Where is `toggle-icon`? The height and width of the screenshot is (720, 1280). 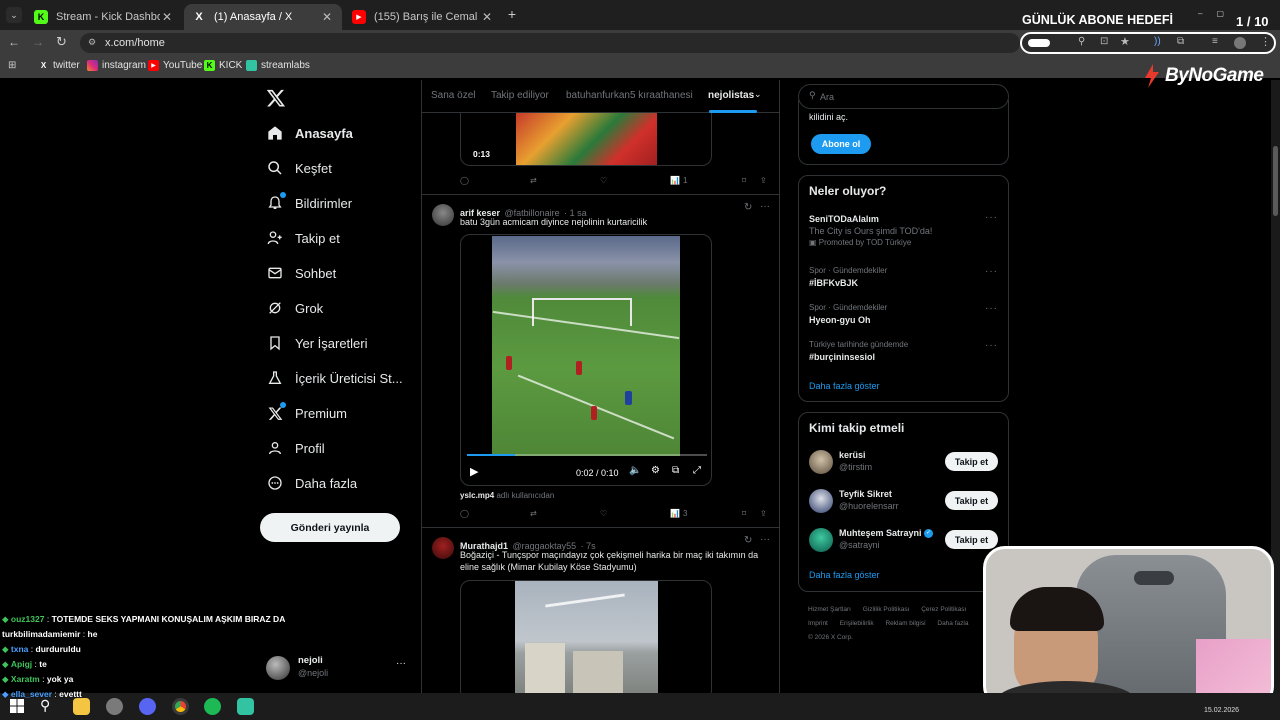
toggle-icon is located at coordinates (1039, 43).